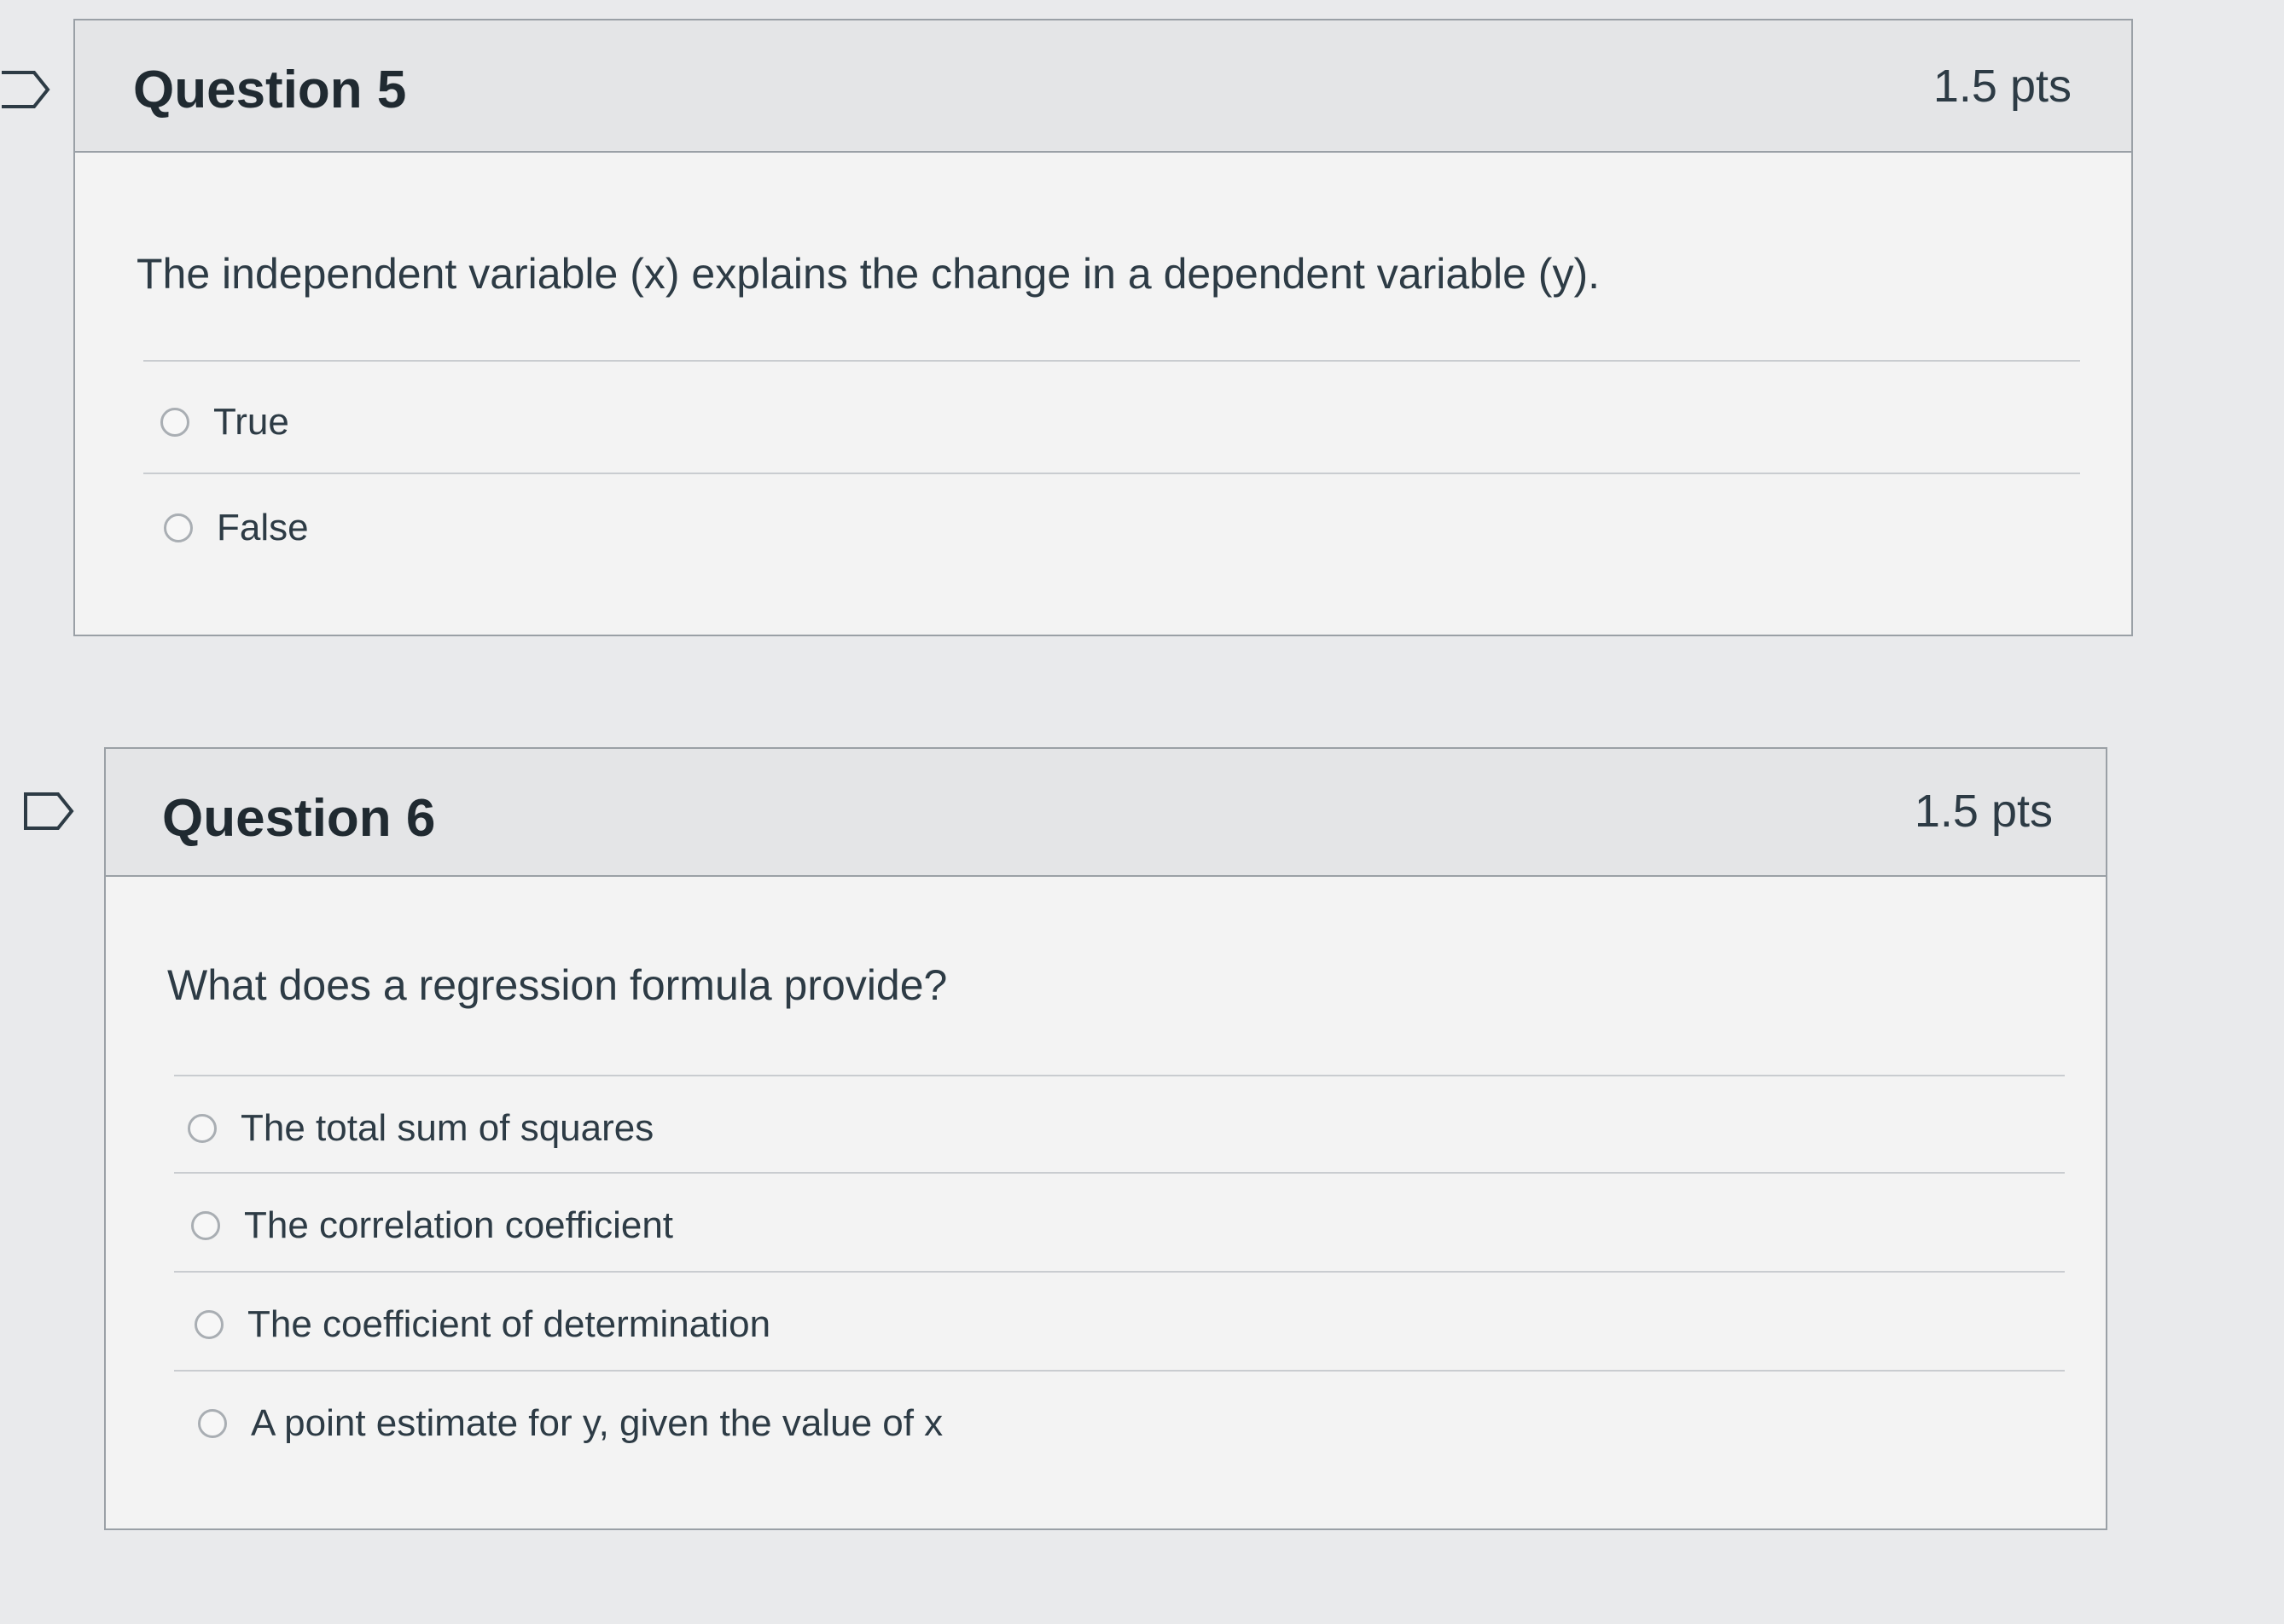 The width and height of the screenshot is (2284, 1624). What do you see at coordinates (557, 985) in the screenshot?
I see `question-text: What does a regression formula provide?` at bounding box center [557, 985].